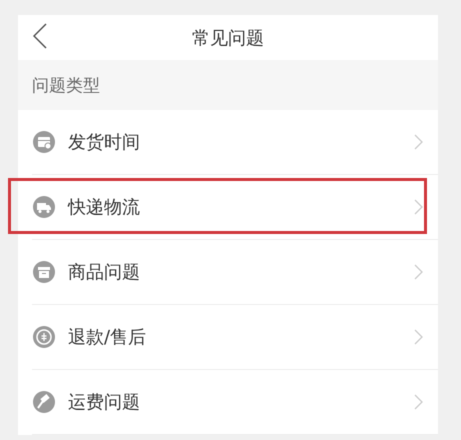  Describe the element at coordinates (66, 85) in the screenshot. I see `section-title: 问题类型` at that location.